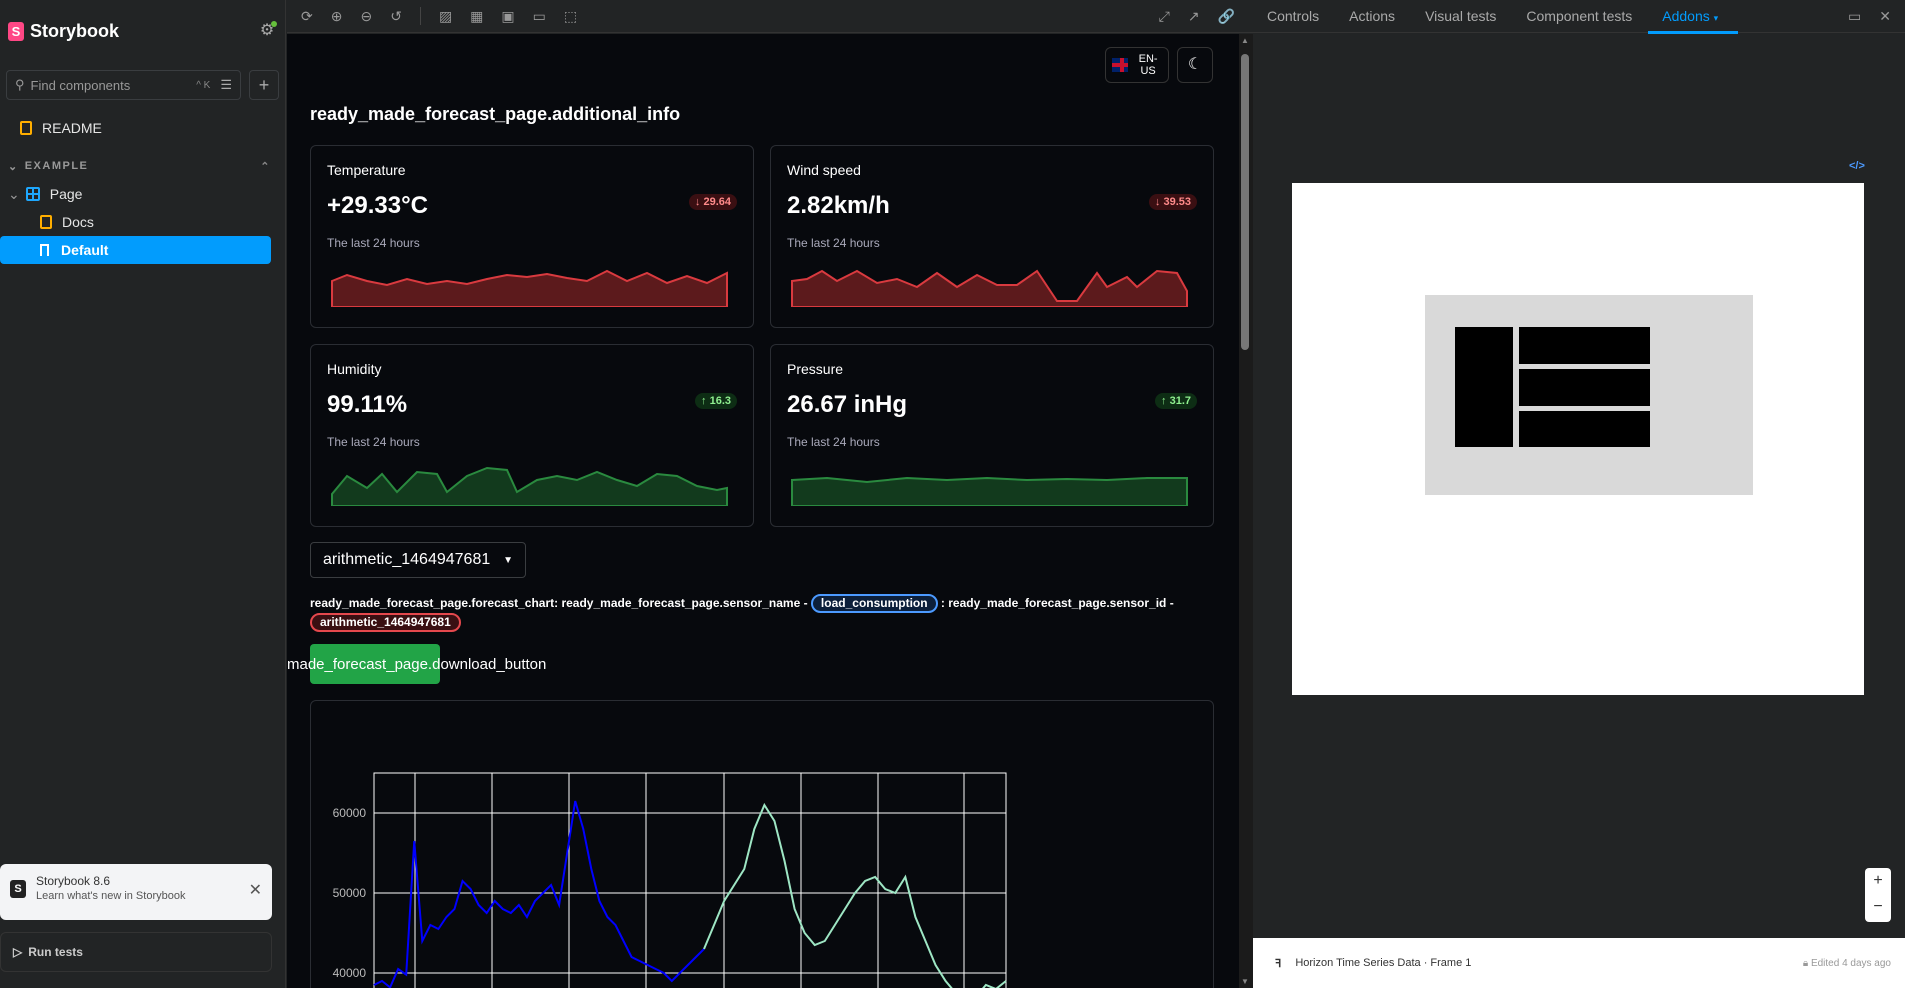 The height and width of the screenshot is (988, 1905). What do you see at coordinates (1850, 963) in the screenshot?
I see `edited-text: Edited 4 days ago` at bounding box center [1850, 963].